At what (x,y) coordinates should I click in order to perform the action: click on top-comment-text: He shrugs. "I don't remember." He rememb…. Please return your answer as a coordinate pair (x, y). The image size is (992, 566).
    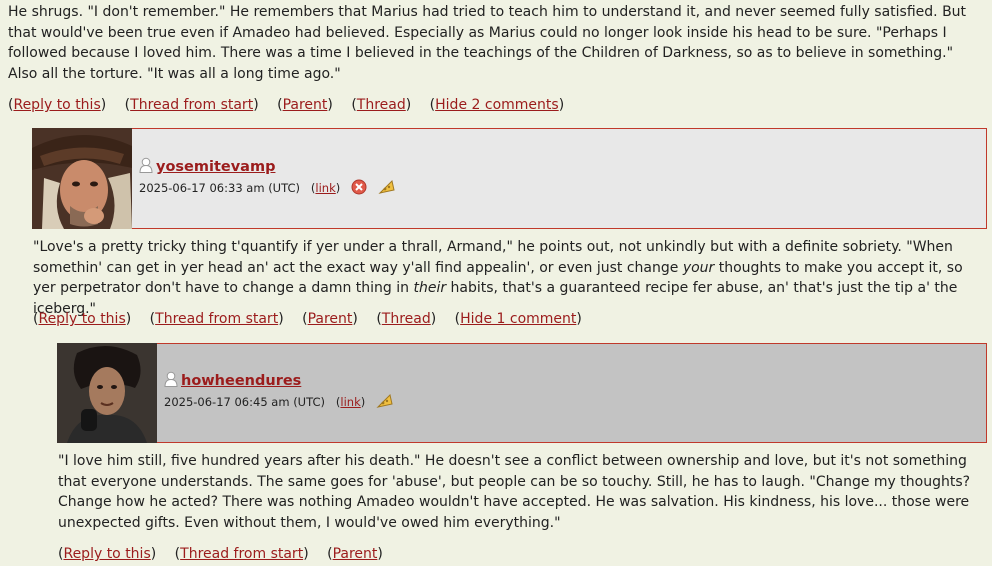
    Looking at the image, I should click on (487, 43).